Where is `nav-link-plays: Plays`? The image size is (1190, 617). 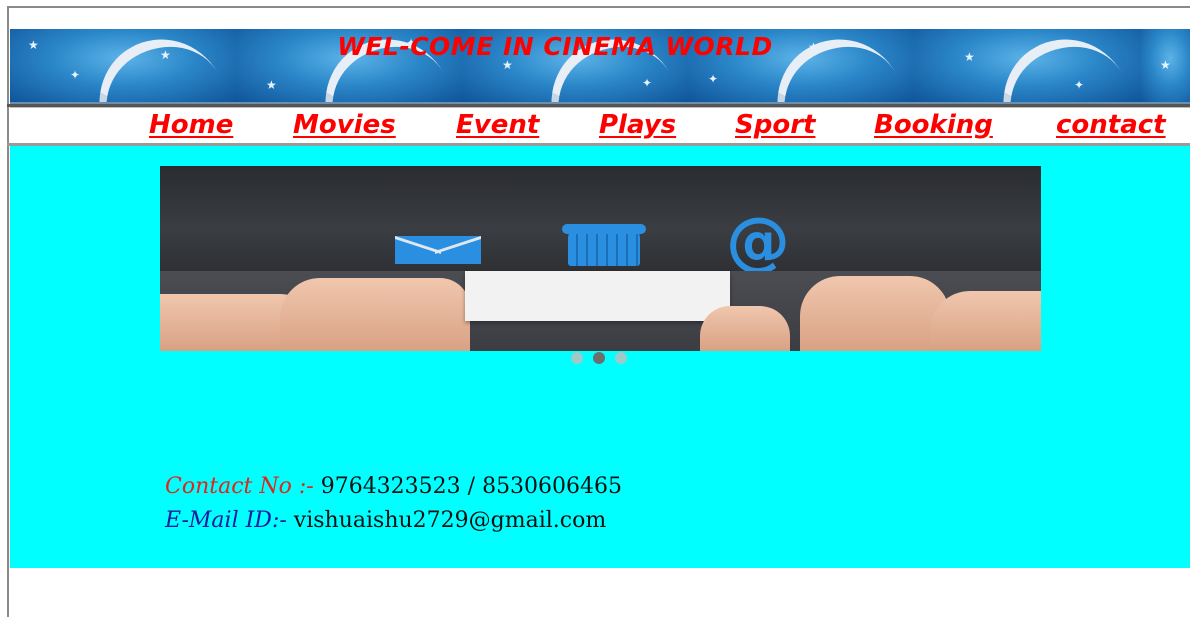
nav-link-plays: Plays is located at coordinates (637, 125).